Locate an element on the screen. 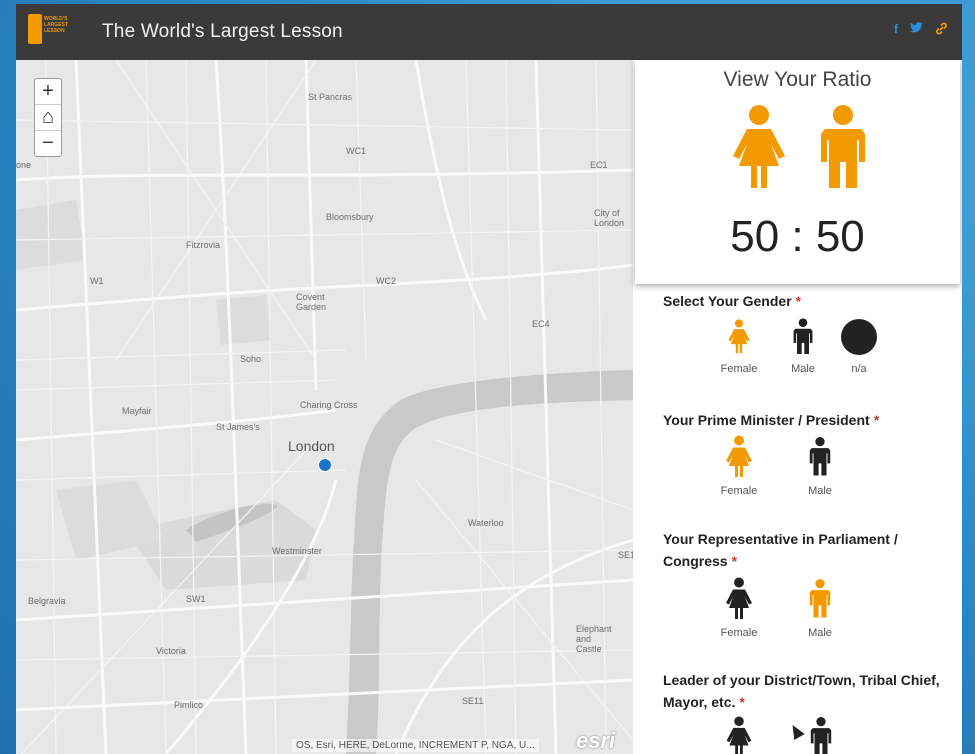  logo-text: WORLD'S LARGEST LESSON is located at coordinates (56, 25).